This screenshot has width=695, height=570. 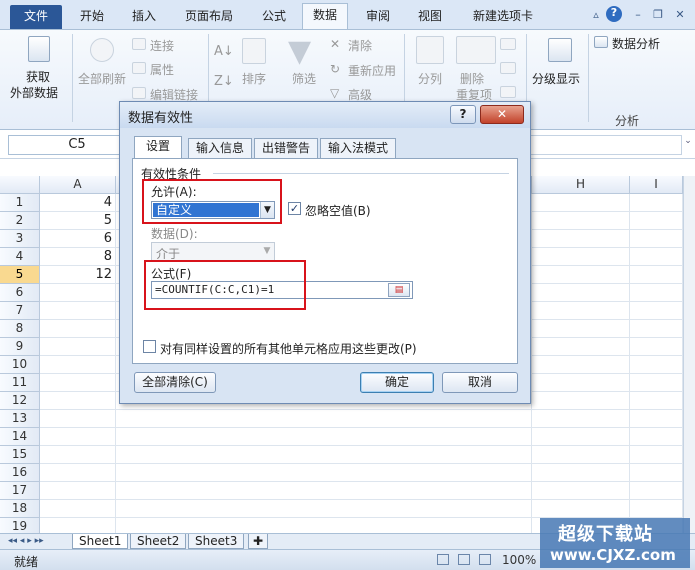 What do you see at coordinates (102, 78) in the screenshot?
I see `refresh-all-button: 全部刷新` at bounding box center [102, 78].